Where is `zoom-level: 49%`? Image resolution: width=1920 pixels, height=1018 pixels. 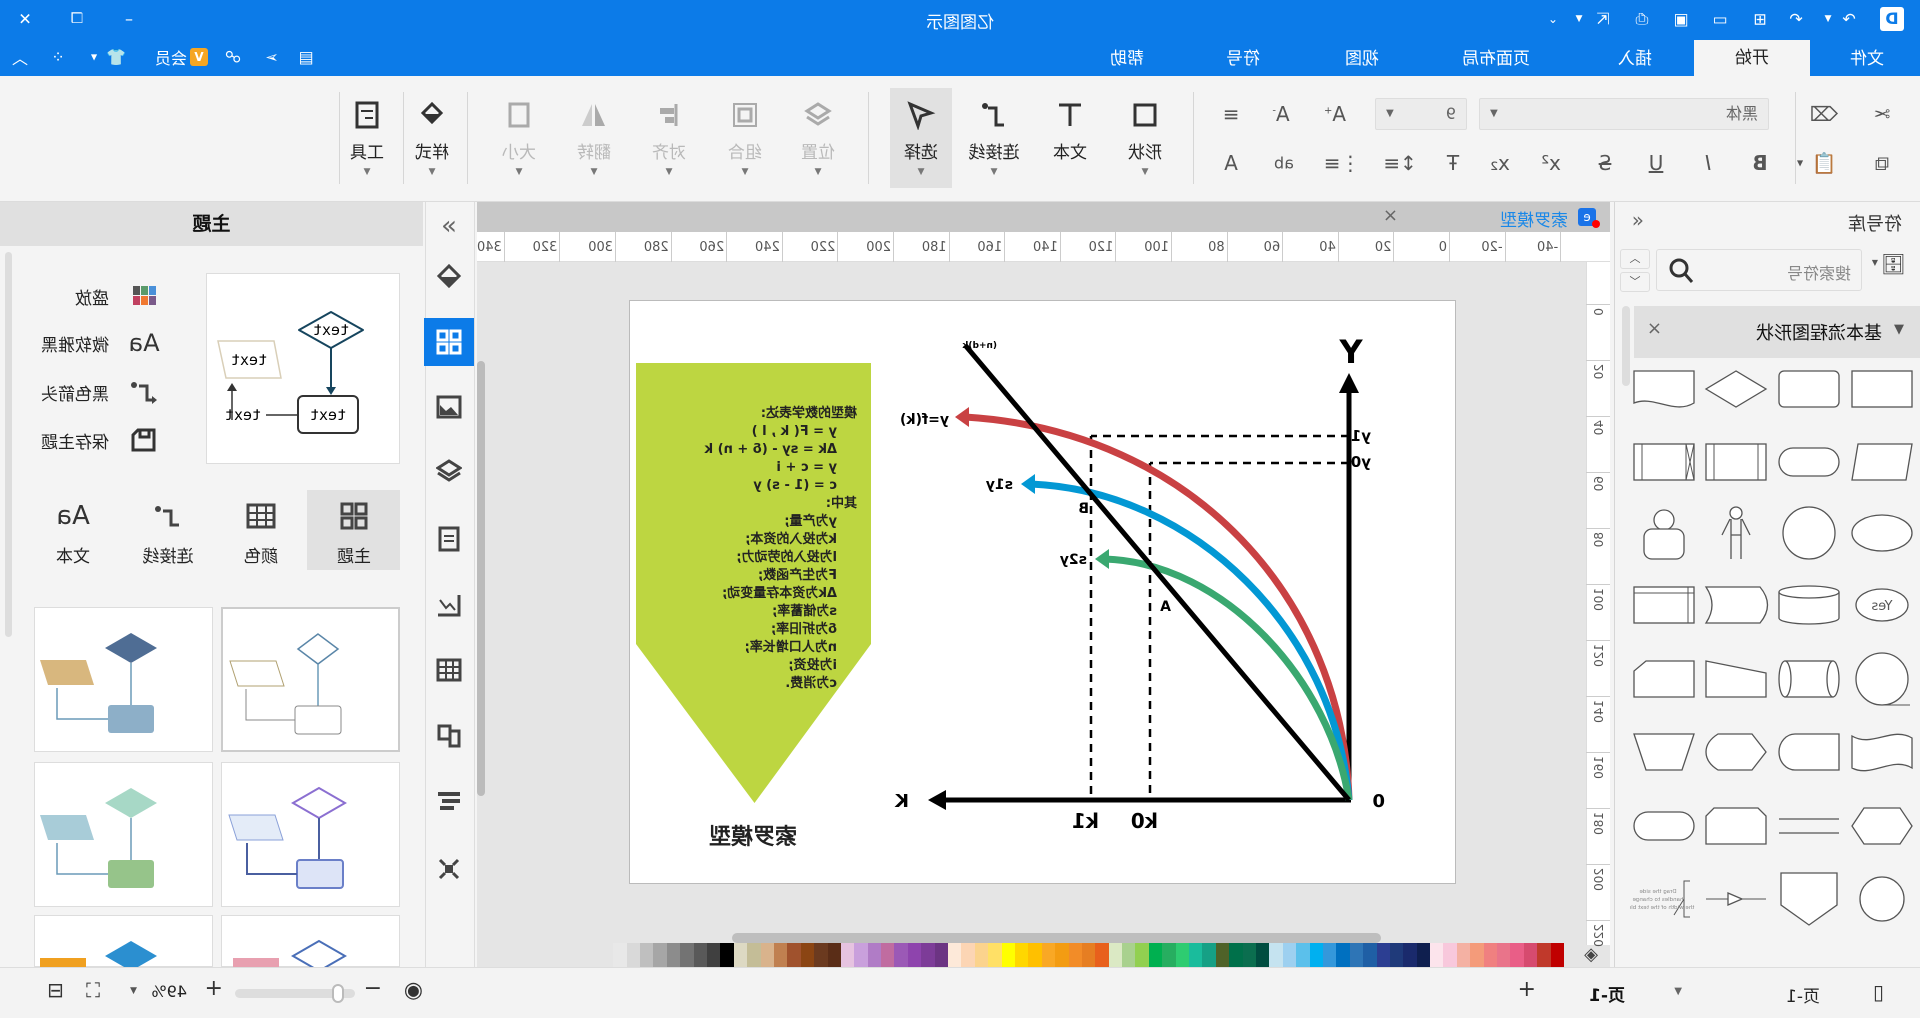 zoom-level: 49% is located at coordinates (169, 991).